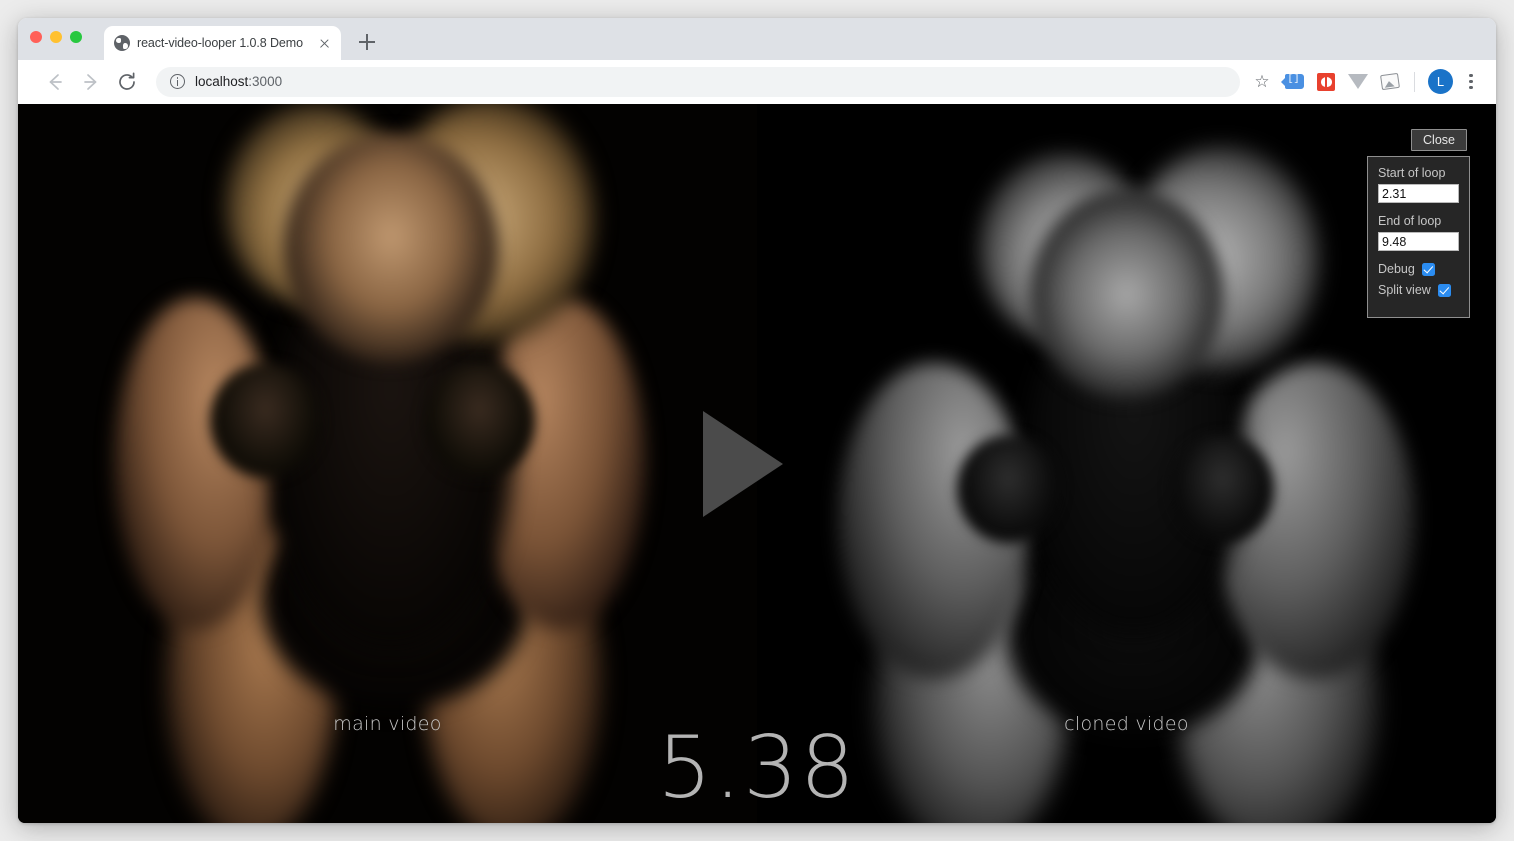  I want to click on start-of-loop-label: Start of loop, so click(1412, 173).